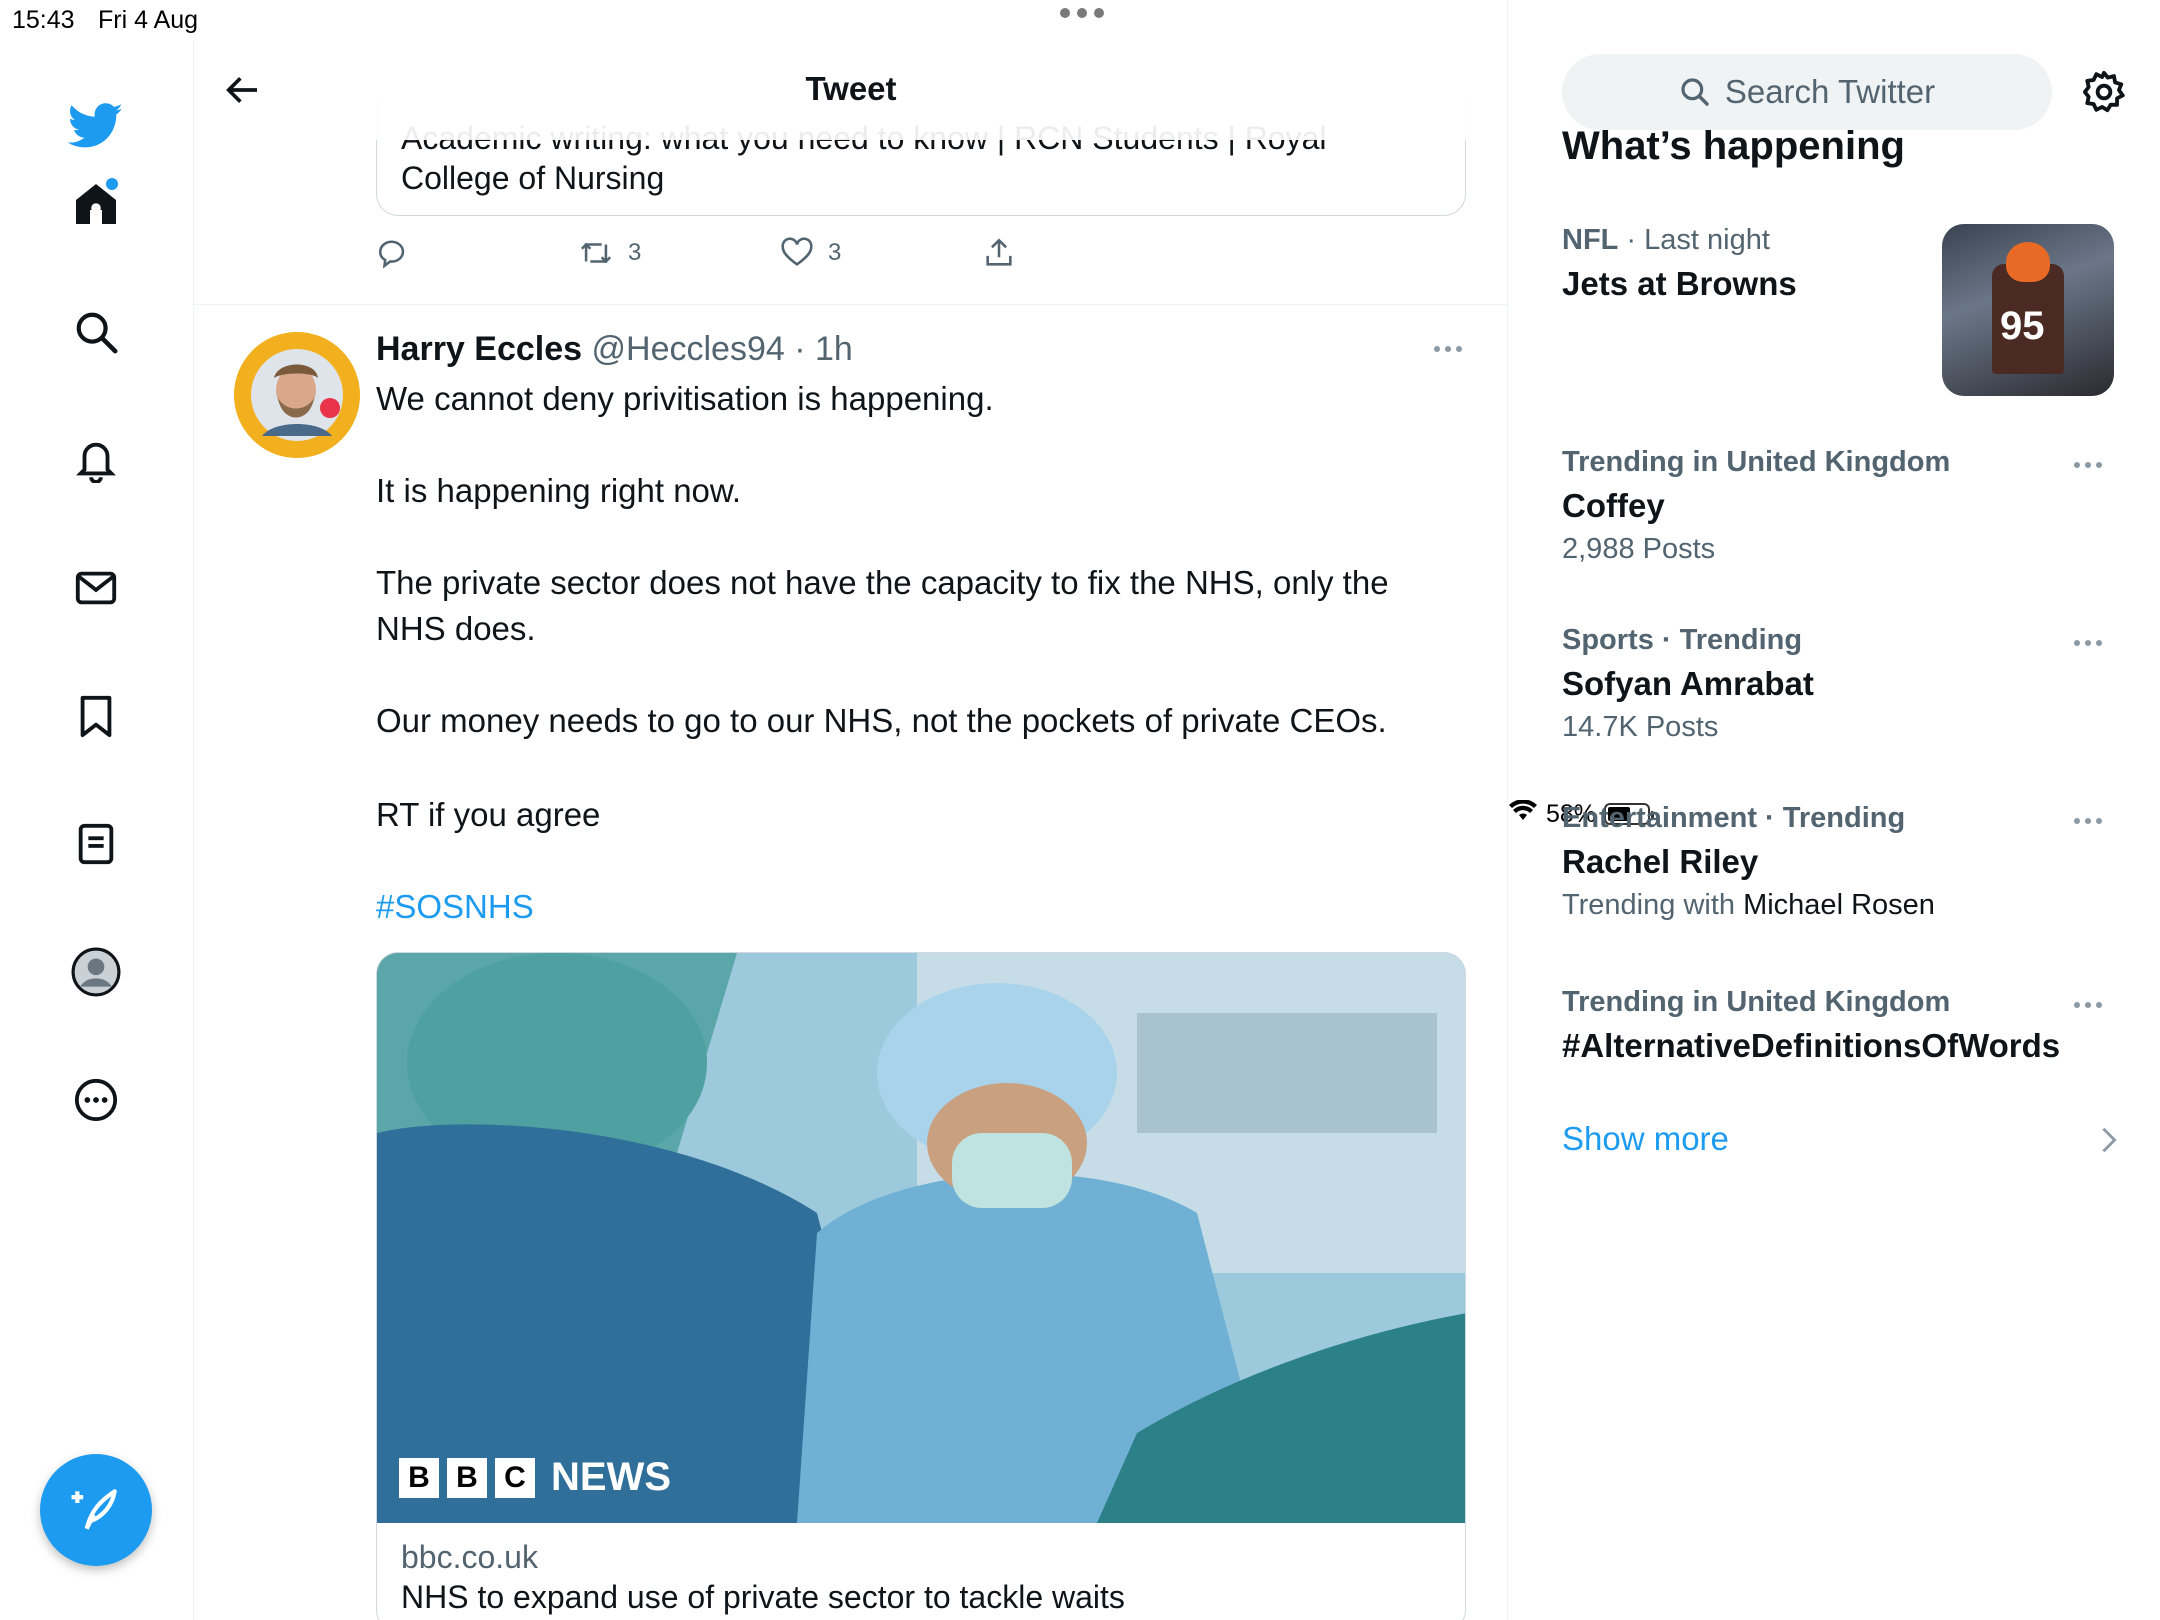 Image resolution: width=2160 pixels, height=1620 pixels. I want to click on tweet-more-options-icon, so click(1448, 349).